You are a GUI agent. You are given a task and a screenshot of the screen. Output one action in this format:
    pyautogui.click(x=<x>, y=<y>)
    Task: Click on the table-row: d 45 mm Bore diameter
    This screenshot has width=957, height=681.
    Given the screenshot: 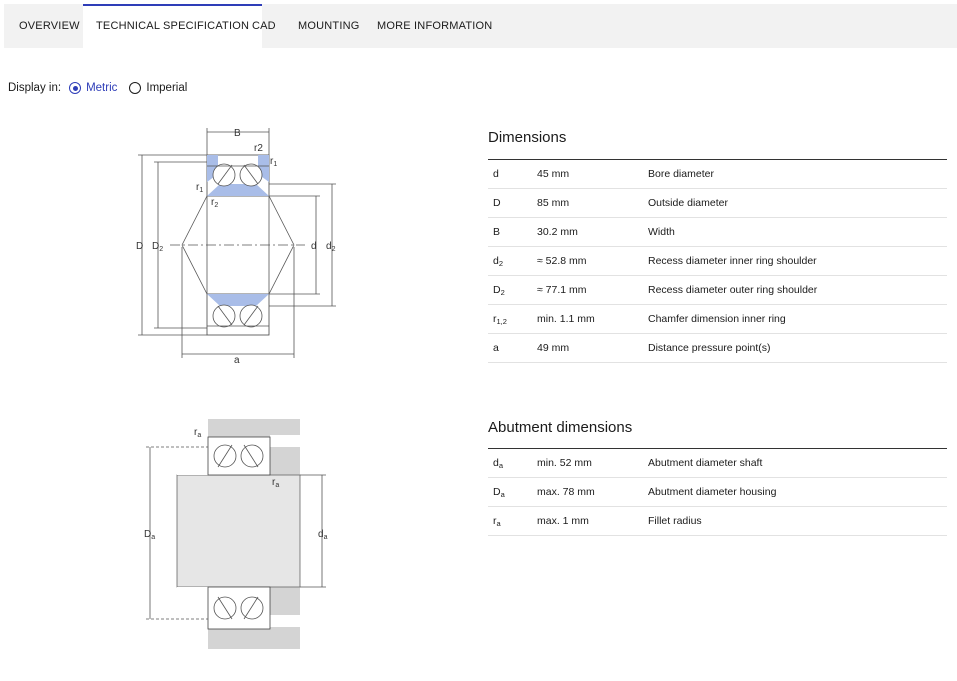 What is the action you would take?
    pyautogui.click(x=717, y=174)
    